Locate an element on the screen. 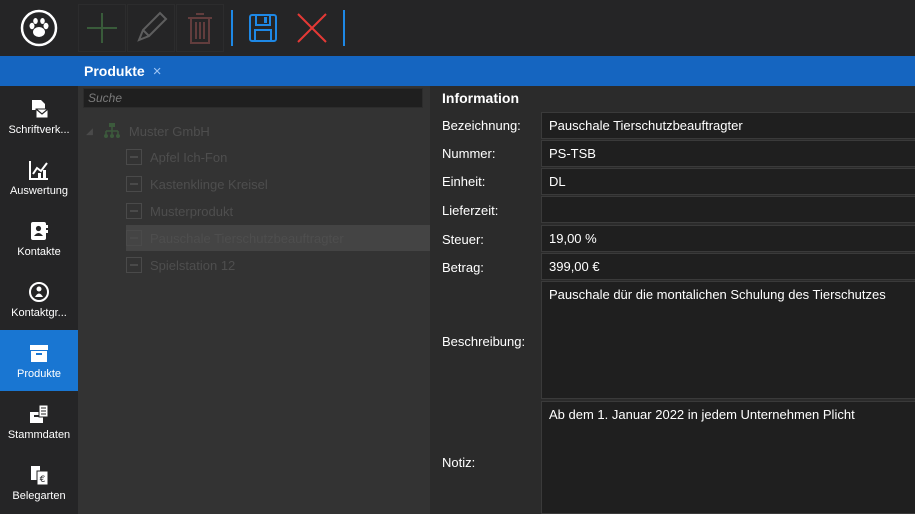 The height and width of the screenshot is (514, 915). cancel-button is located at coordinates (312, 28).